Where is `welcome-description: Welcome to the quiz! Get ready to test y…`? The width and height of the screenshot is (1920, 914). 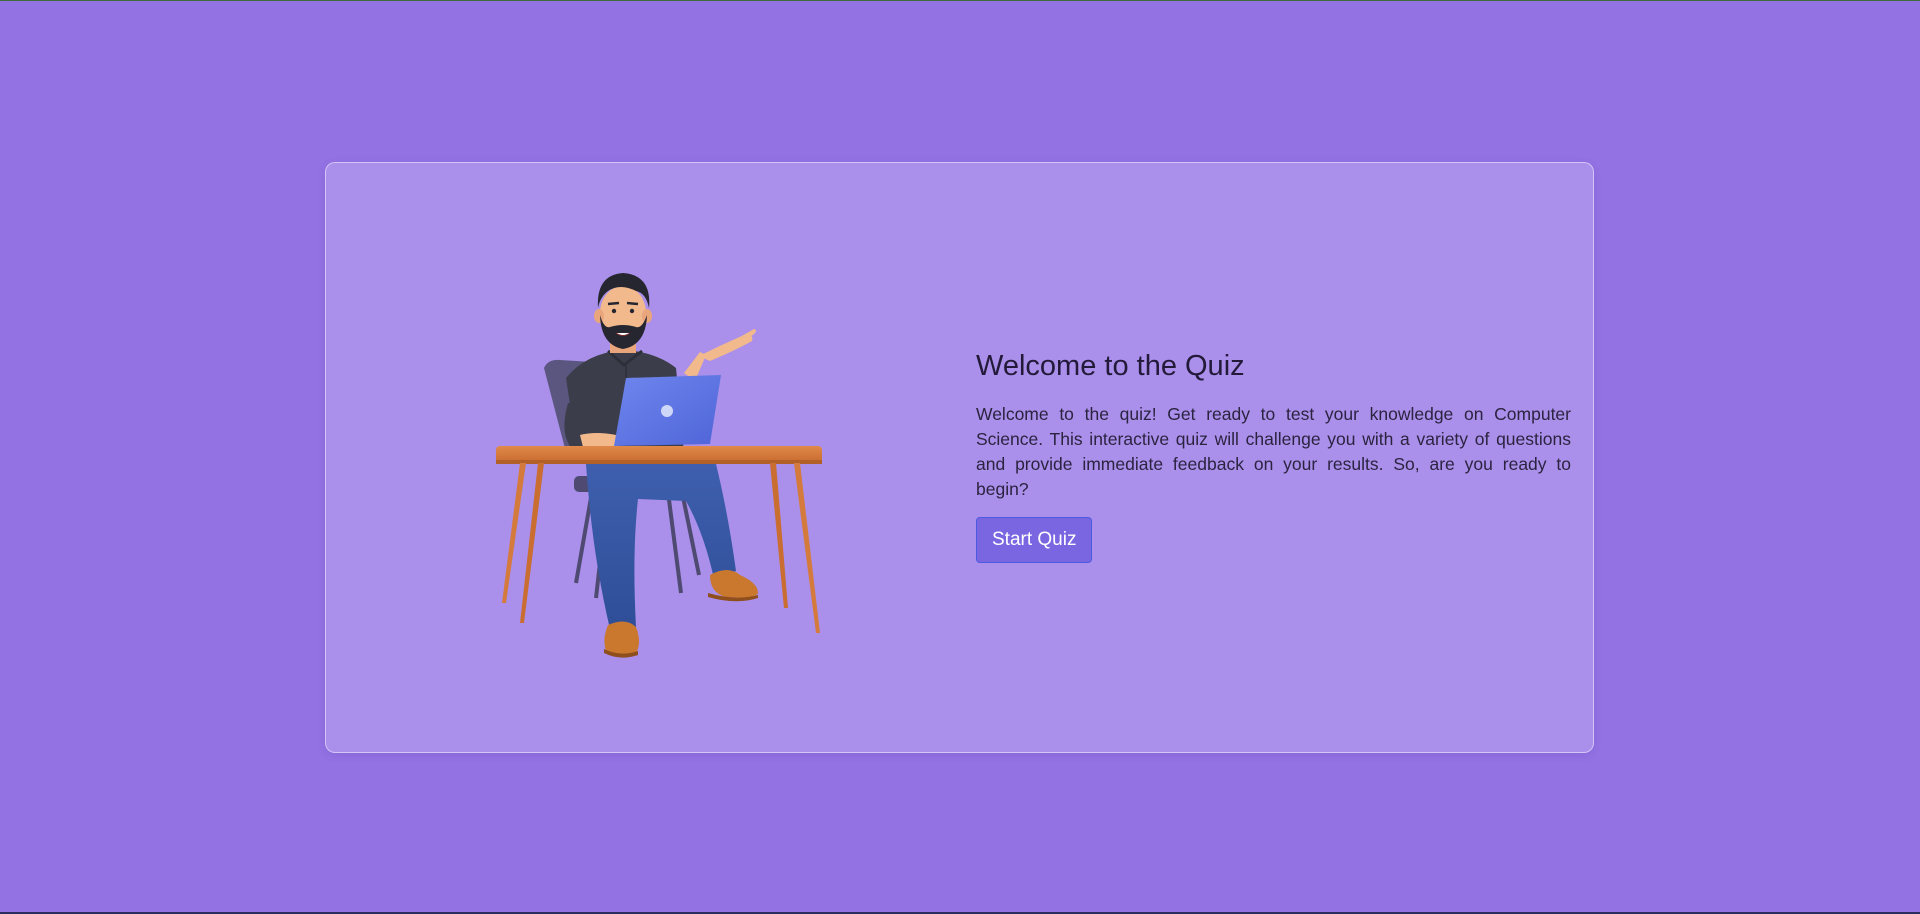 welcome-description: Welcome to the quiz! Get ready to test y… is located at coordinates (1273, 451).